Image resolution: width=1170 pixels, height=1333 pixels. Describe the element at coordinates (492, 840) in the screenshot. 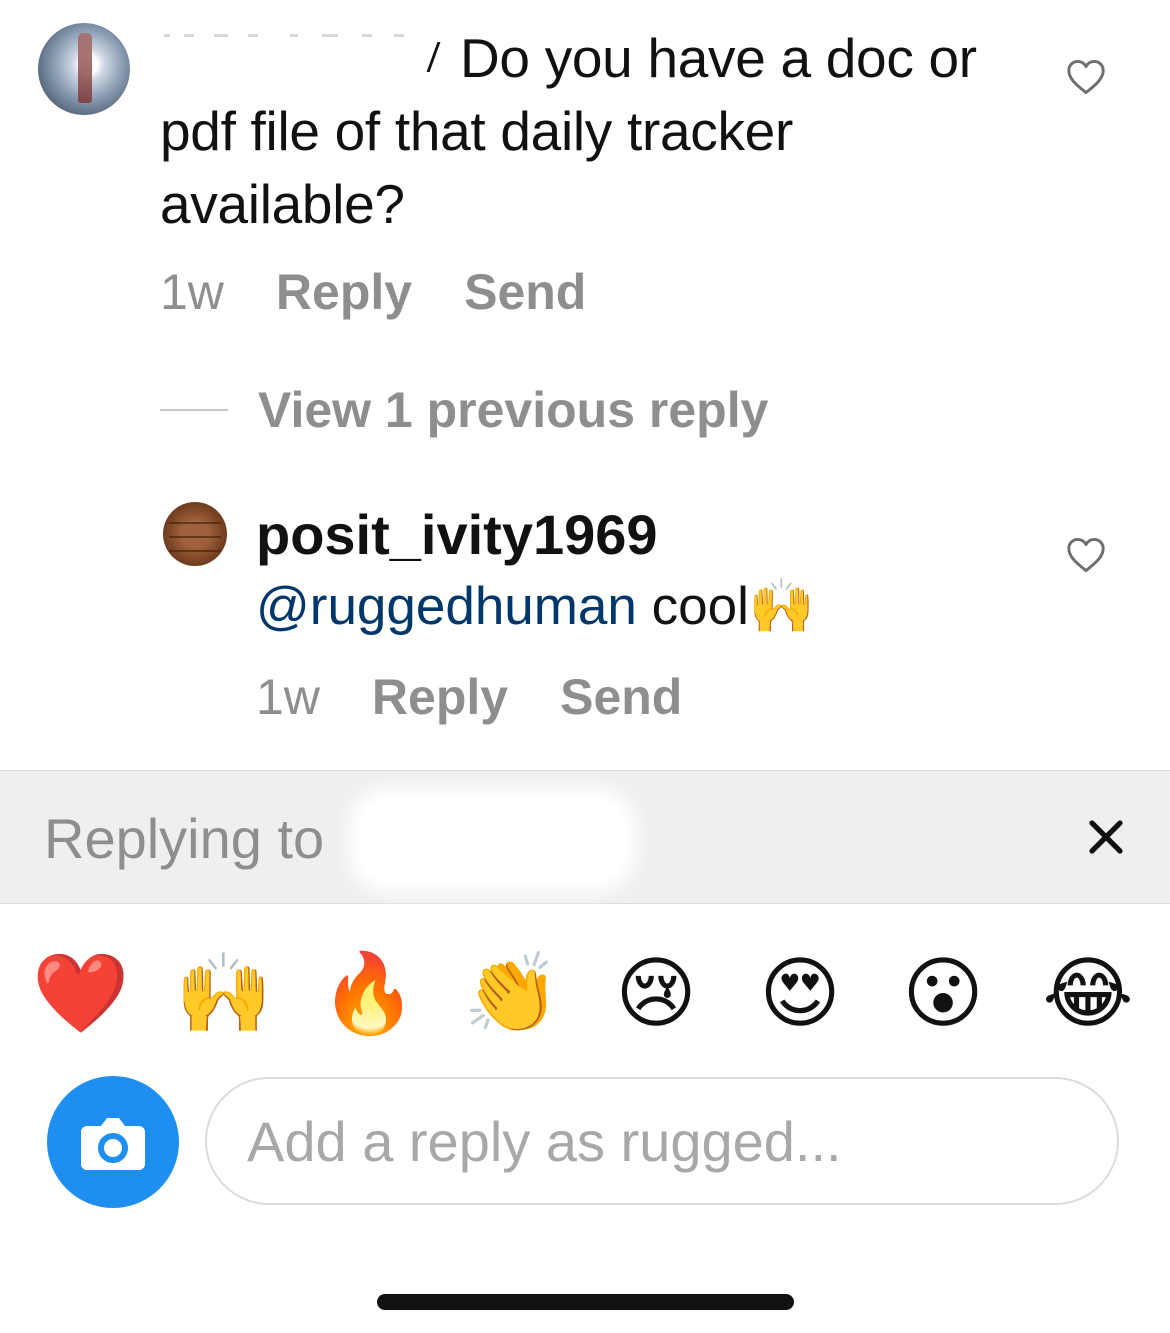

I see `redacted-reply-target` at that location.